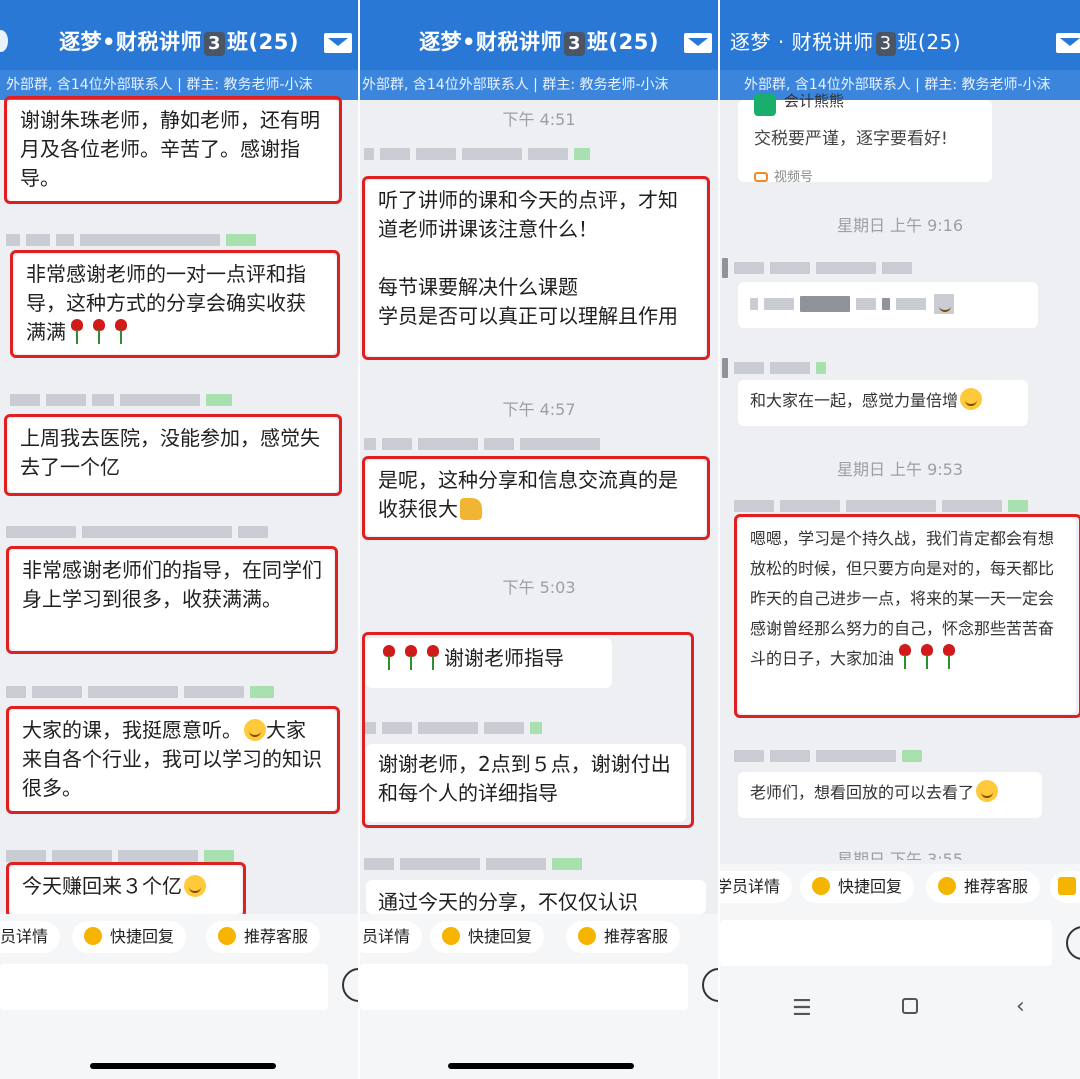 The height and width of the screenshot is (1079, 1080). I want to click on back-chevron-icon: ‹, so click(1020, 1006).